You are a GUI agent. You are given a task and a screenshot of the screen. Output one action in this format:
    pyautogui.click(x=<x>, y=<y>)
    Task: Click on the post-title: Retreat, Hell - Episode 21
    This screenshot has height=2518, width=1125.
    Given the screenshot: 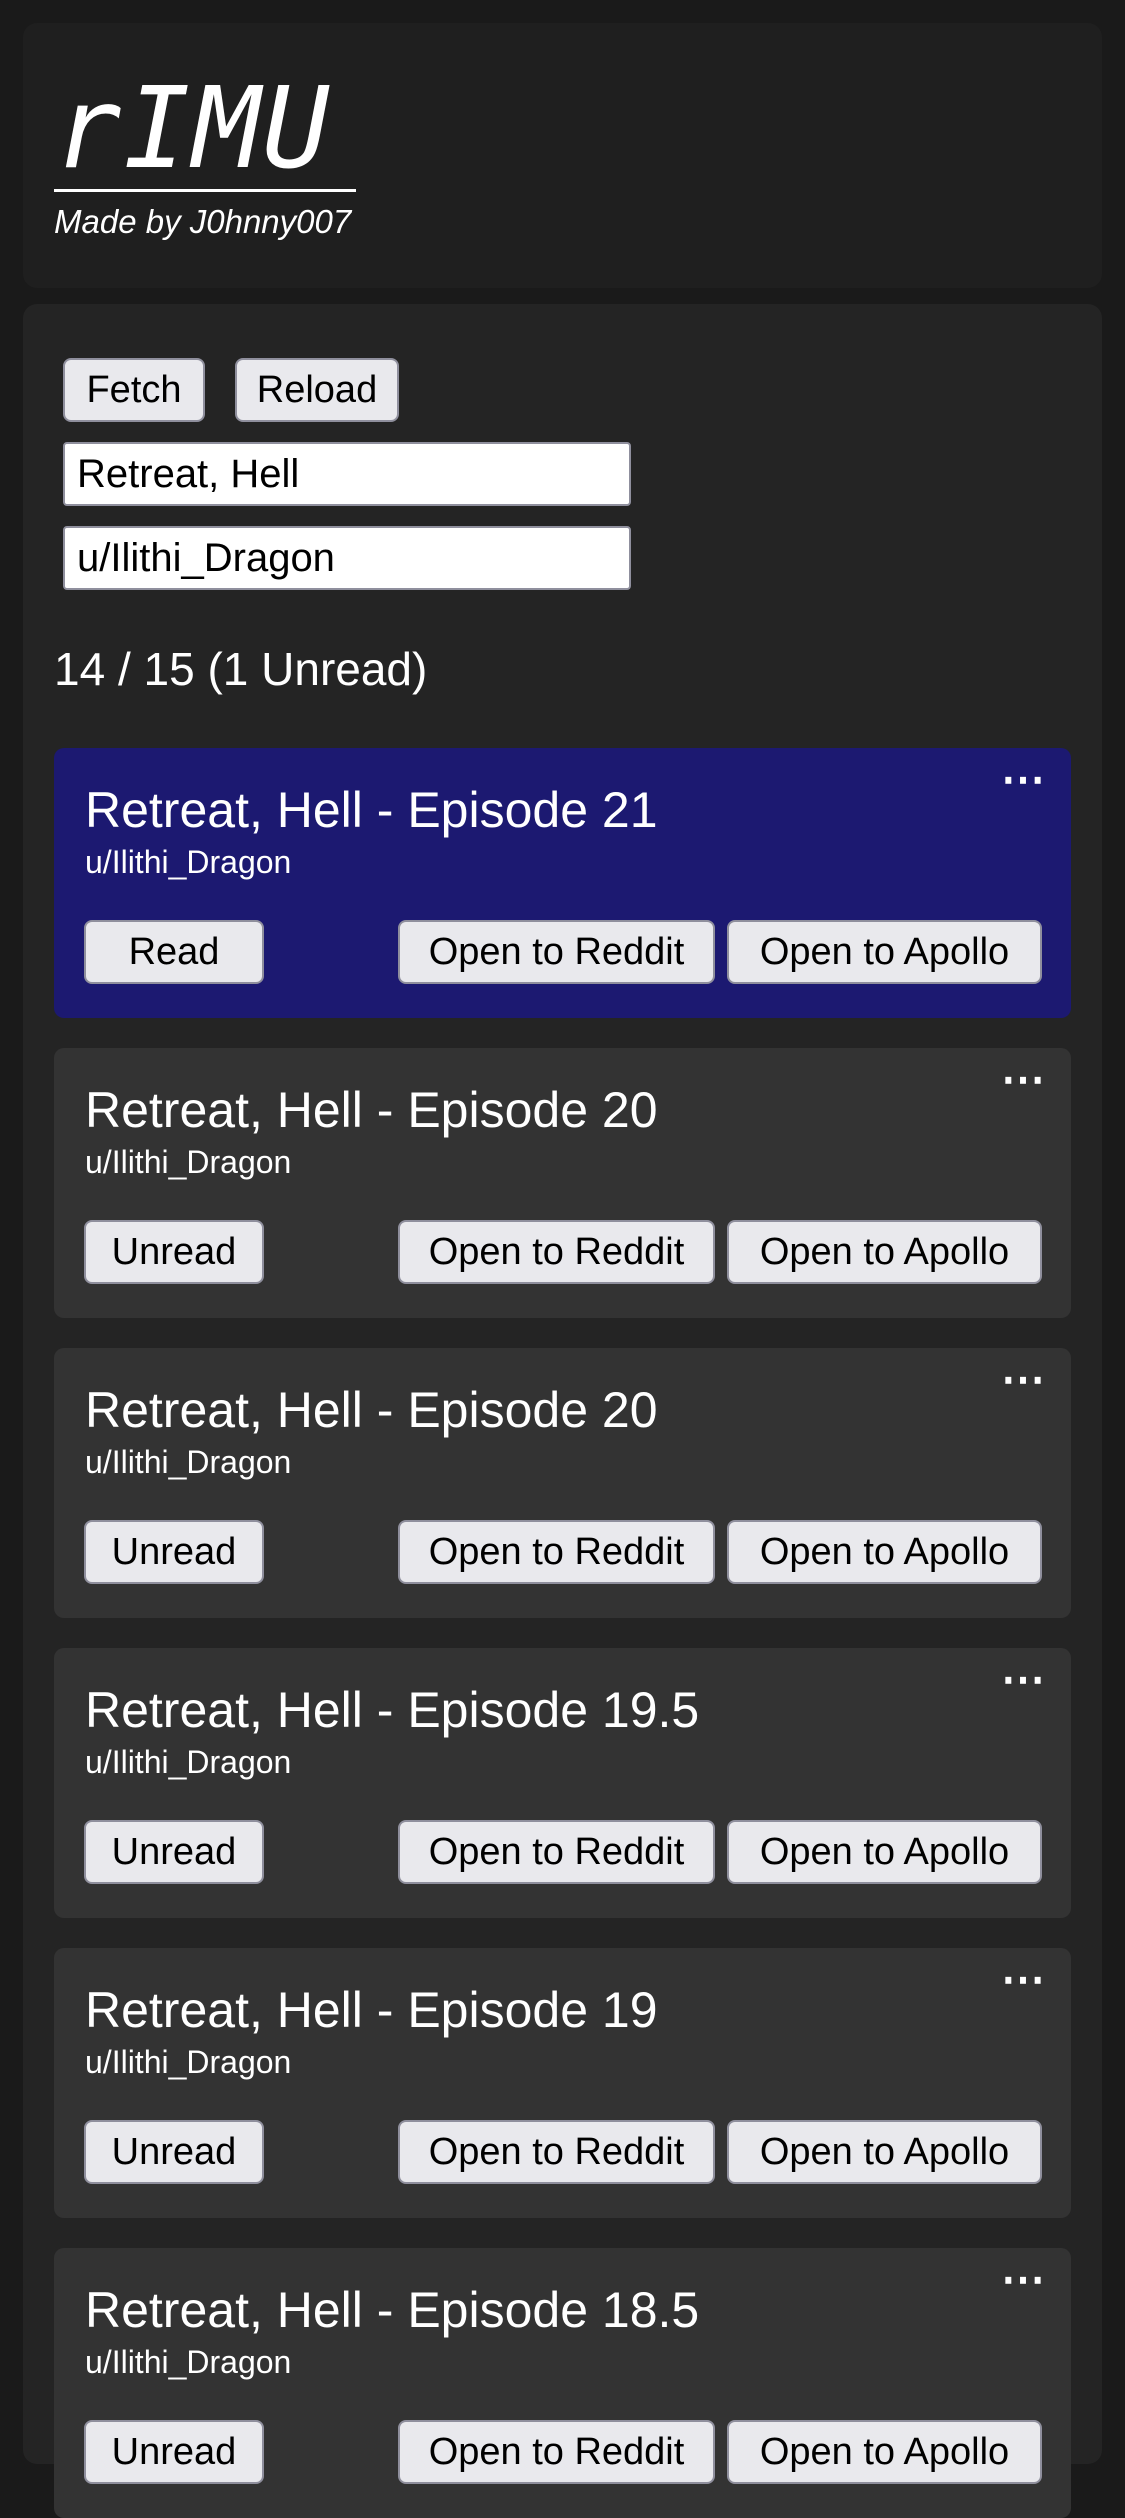 What is the action you would take?
    pyautogui.click(x=371, y=810)
    